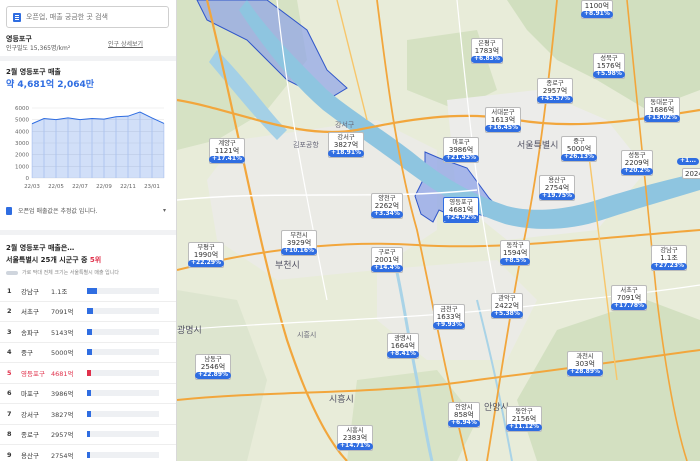 The width and height of the screenshot is (700, 461). What do you see at coordinates (461, 210) in the screenshot?
I see `map-label-yeongdeungpo: 영등포구 4681억 +24.92%` at bounding box center [461, 210].